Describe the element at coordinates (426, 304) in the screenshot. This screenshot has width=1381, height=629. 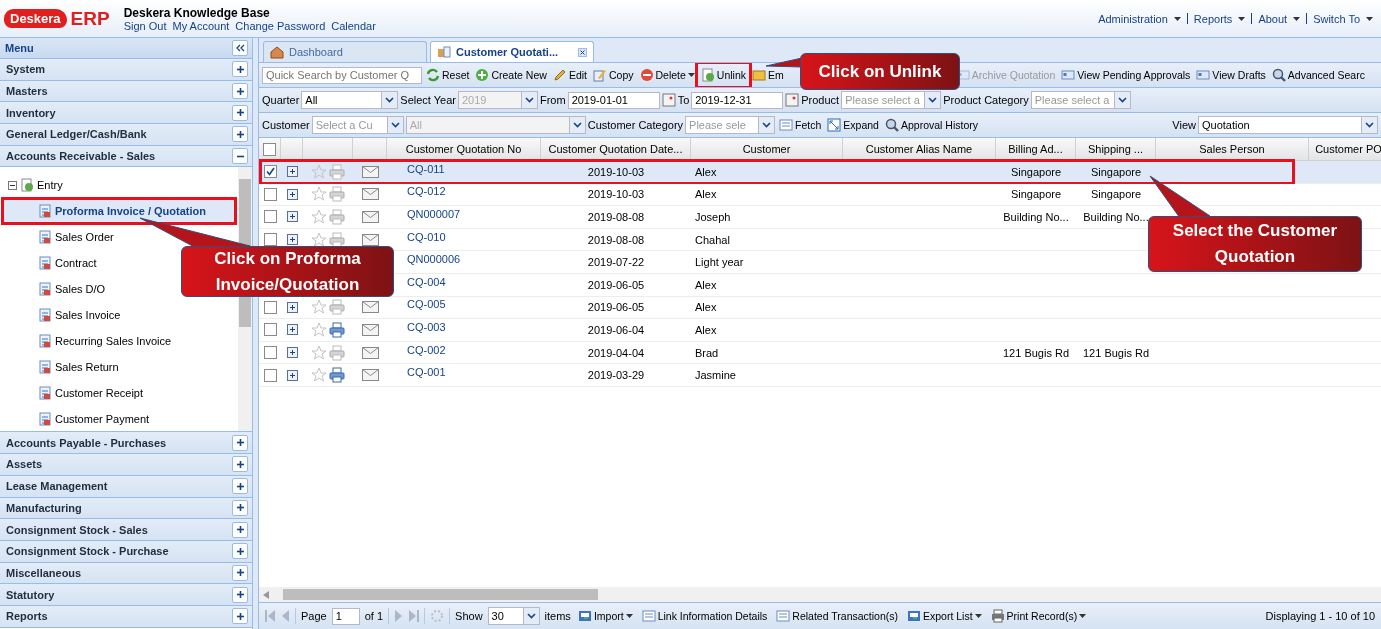
I see `quotation-link: CQ-005` at that location.